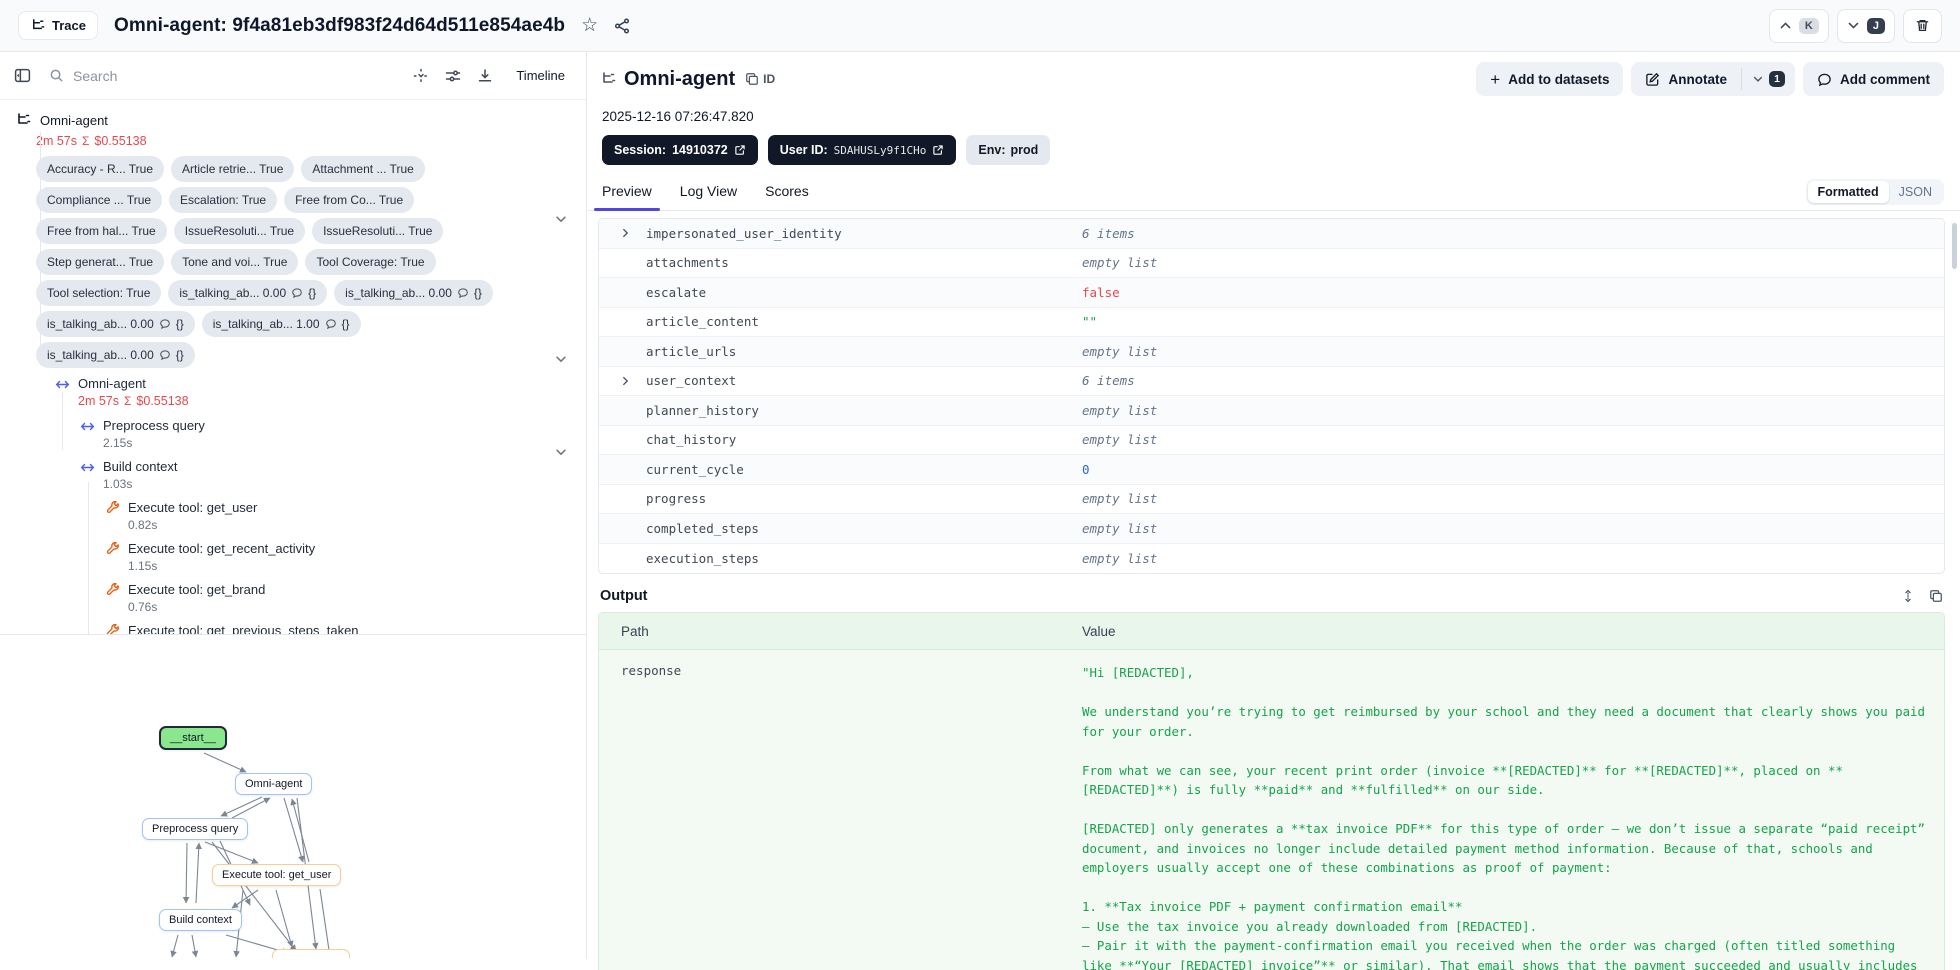  I want to click on search-input, so click(173, 75).